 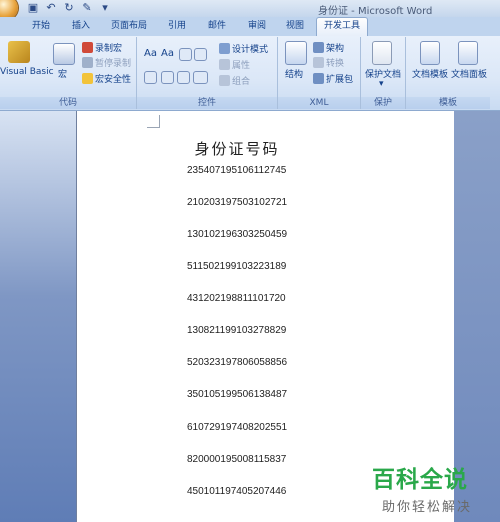 I want to click on document-panel-button: 文档面板, so click(x=469, y=73).